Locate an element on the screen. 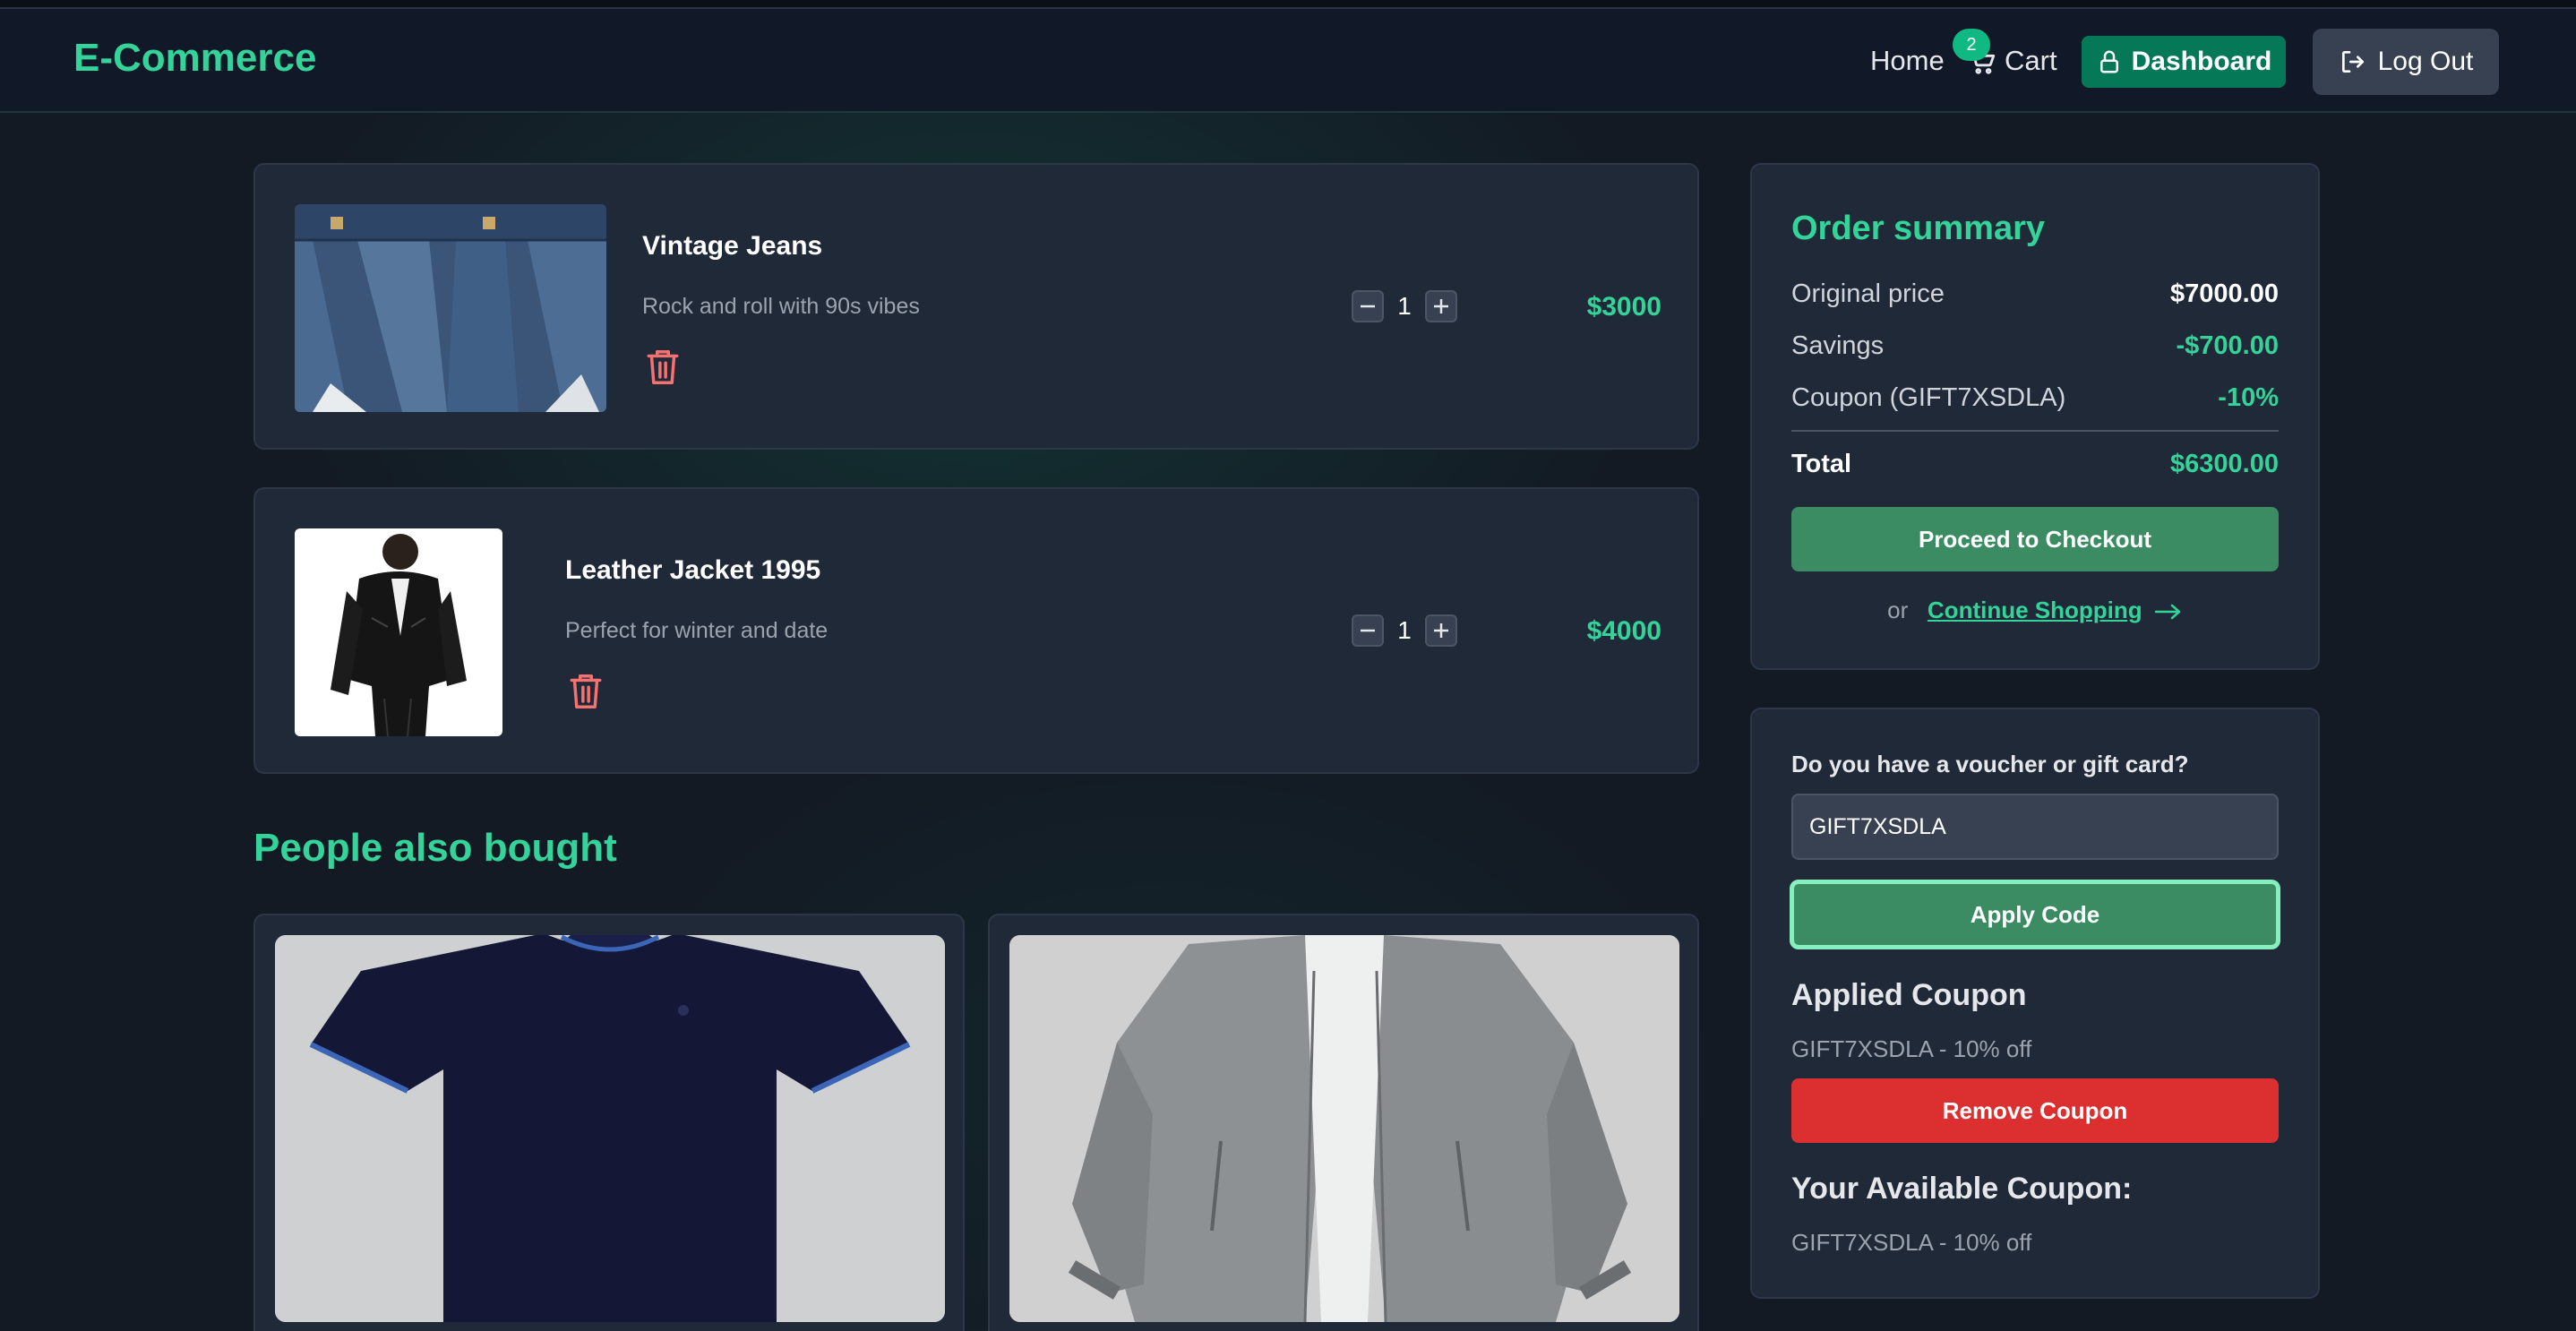 This screenshot has width=2576, height=1331. proceed-to-checkout-button: Proceed to Checkout is located at coordinates (2035, 539).